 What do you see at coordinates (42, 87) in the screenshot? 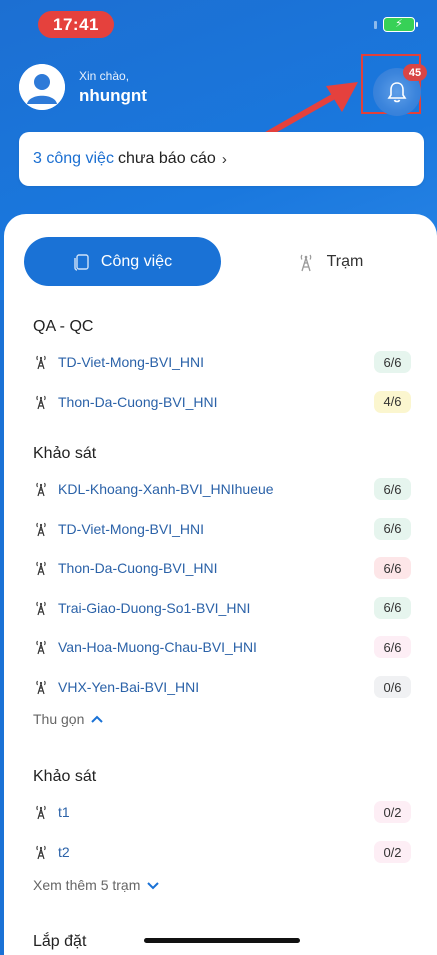
I see `avatar` at bounding box center [42, 87].